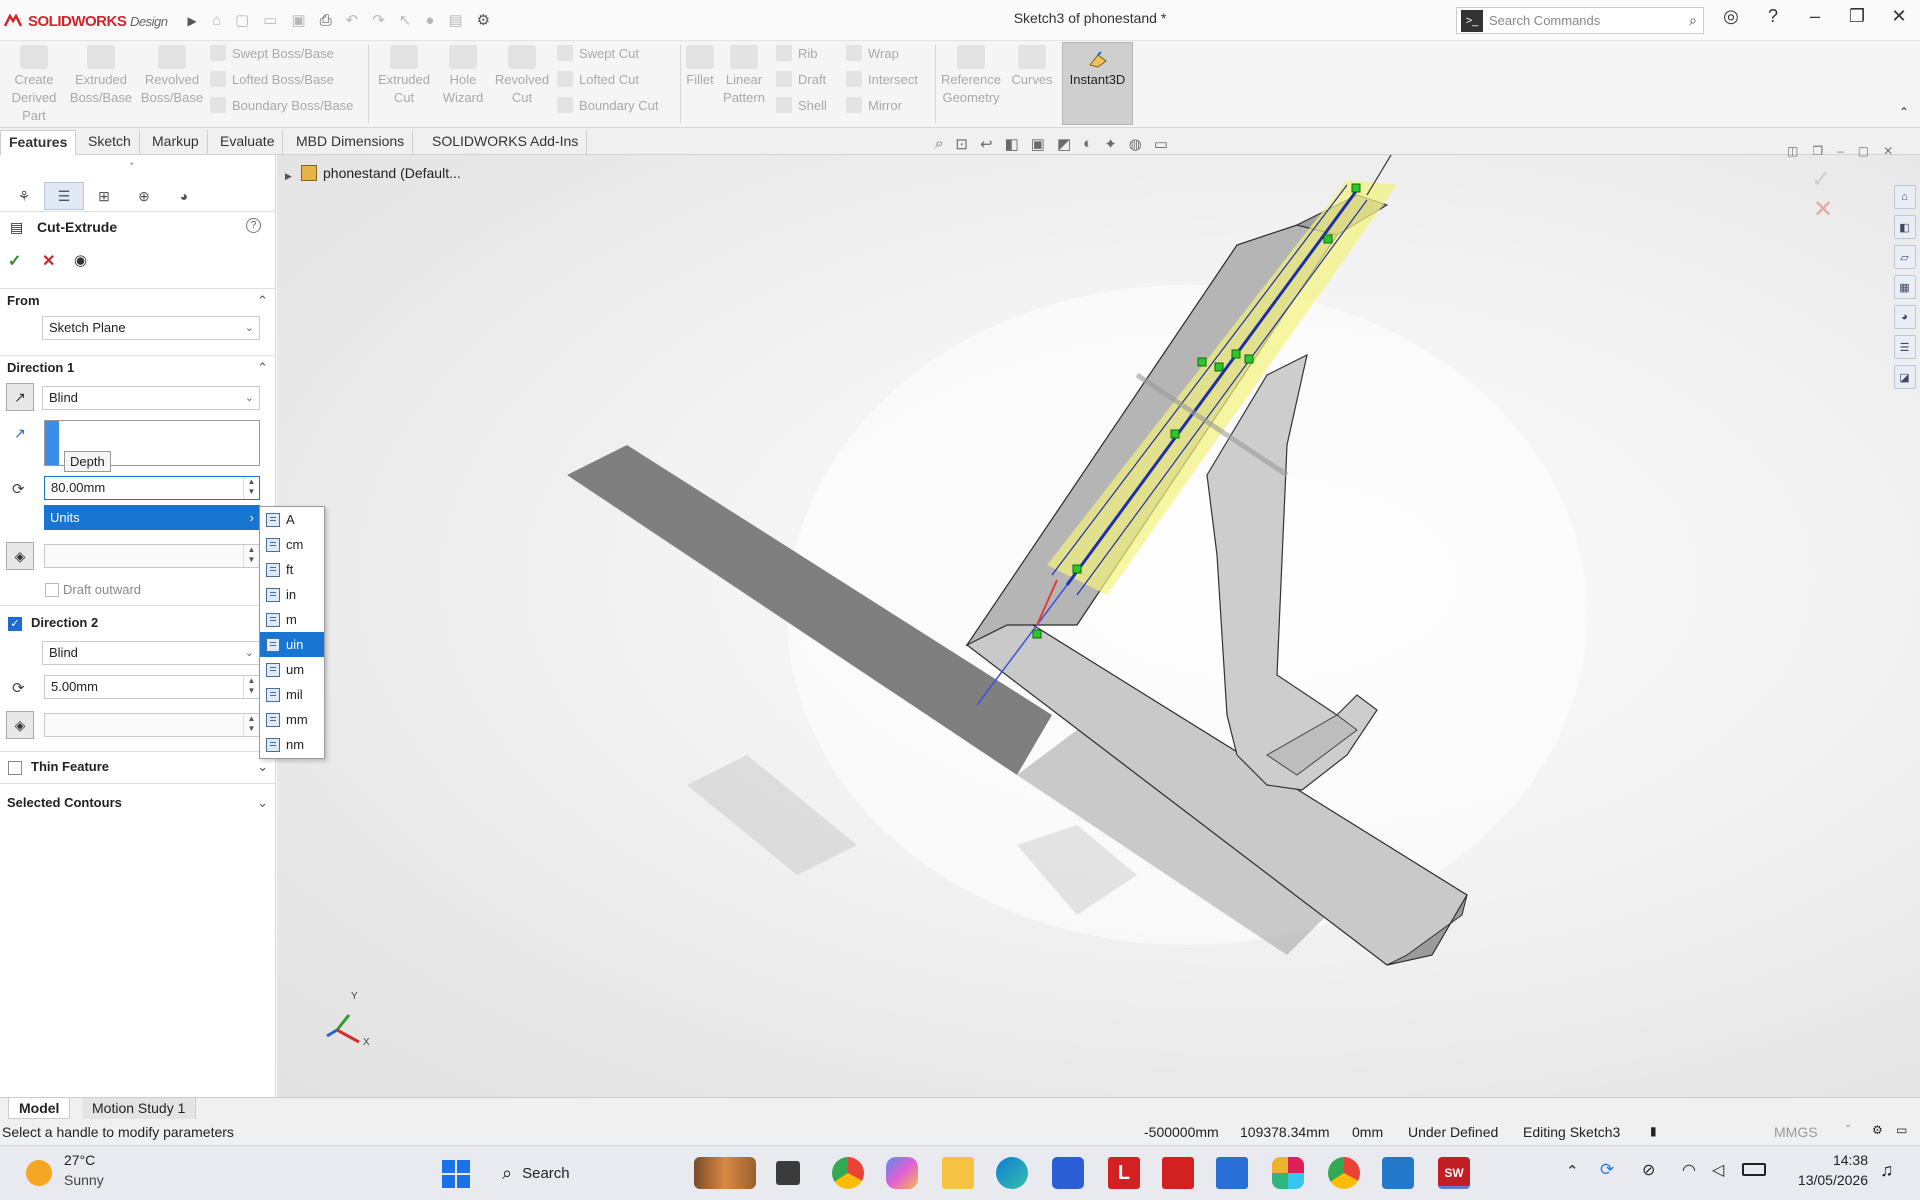 This screenshot has width=1920, height=1200. I want to click on reverse-direction-icon: ↗, so click(20, 397).